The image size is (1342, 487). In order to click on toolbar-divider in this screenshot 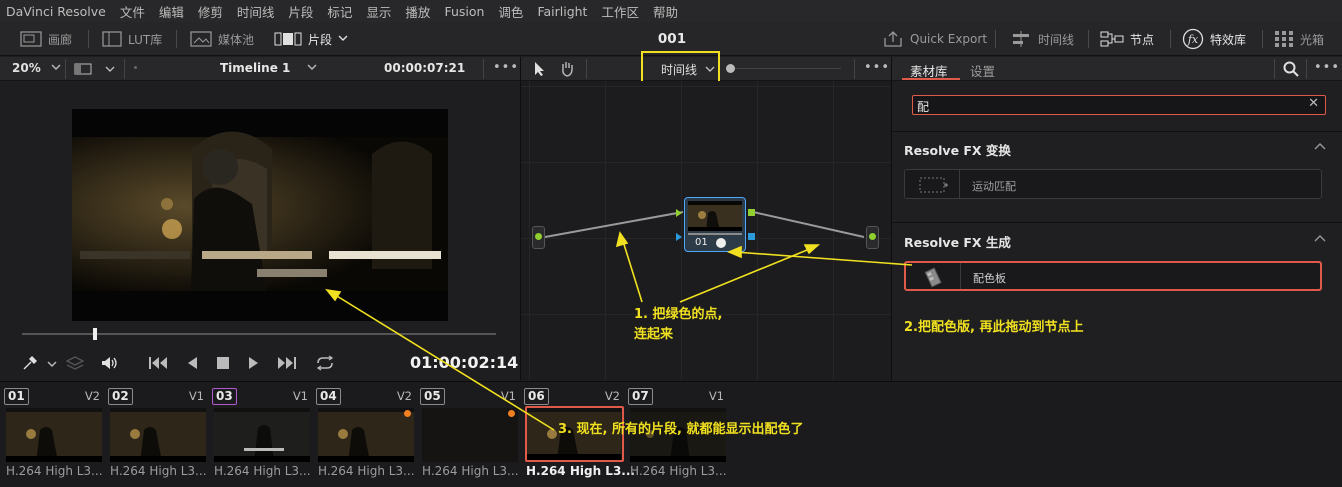, I will do `click(995, 39)`.